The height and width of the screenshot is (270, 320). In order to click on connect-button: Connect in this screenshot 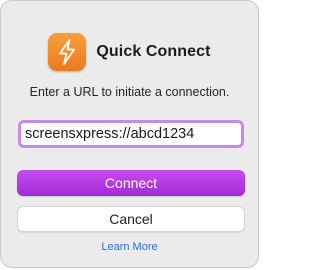, I will do `click(131, 183)`.